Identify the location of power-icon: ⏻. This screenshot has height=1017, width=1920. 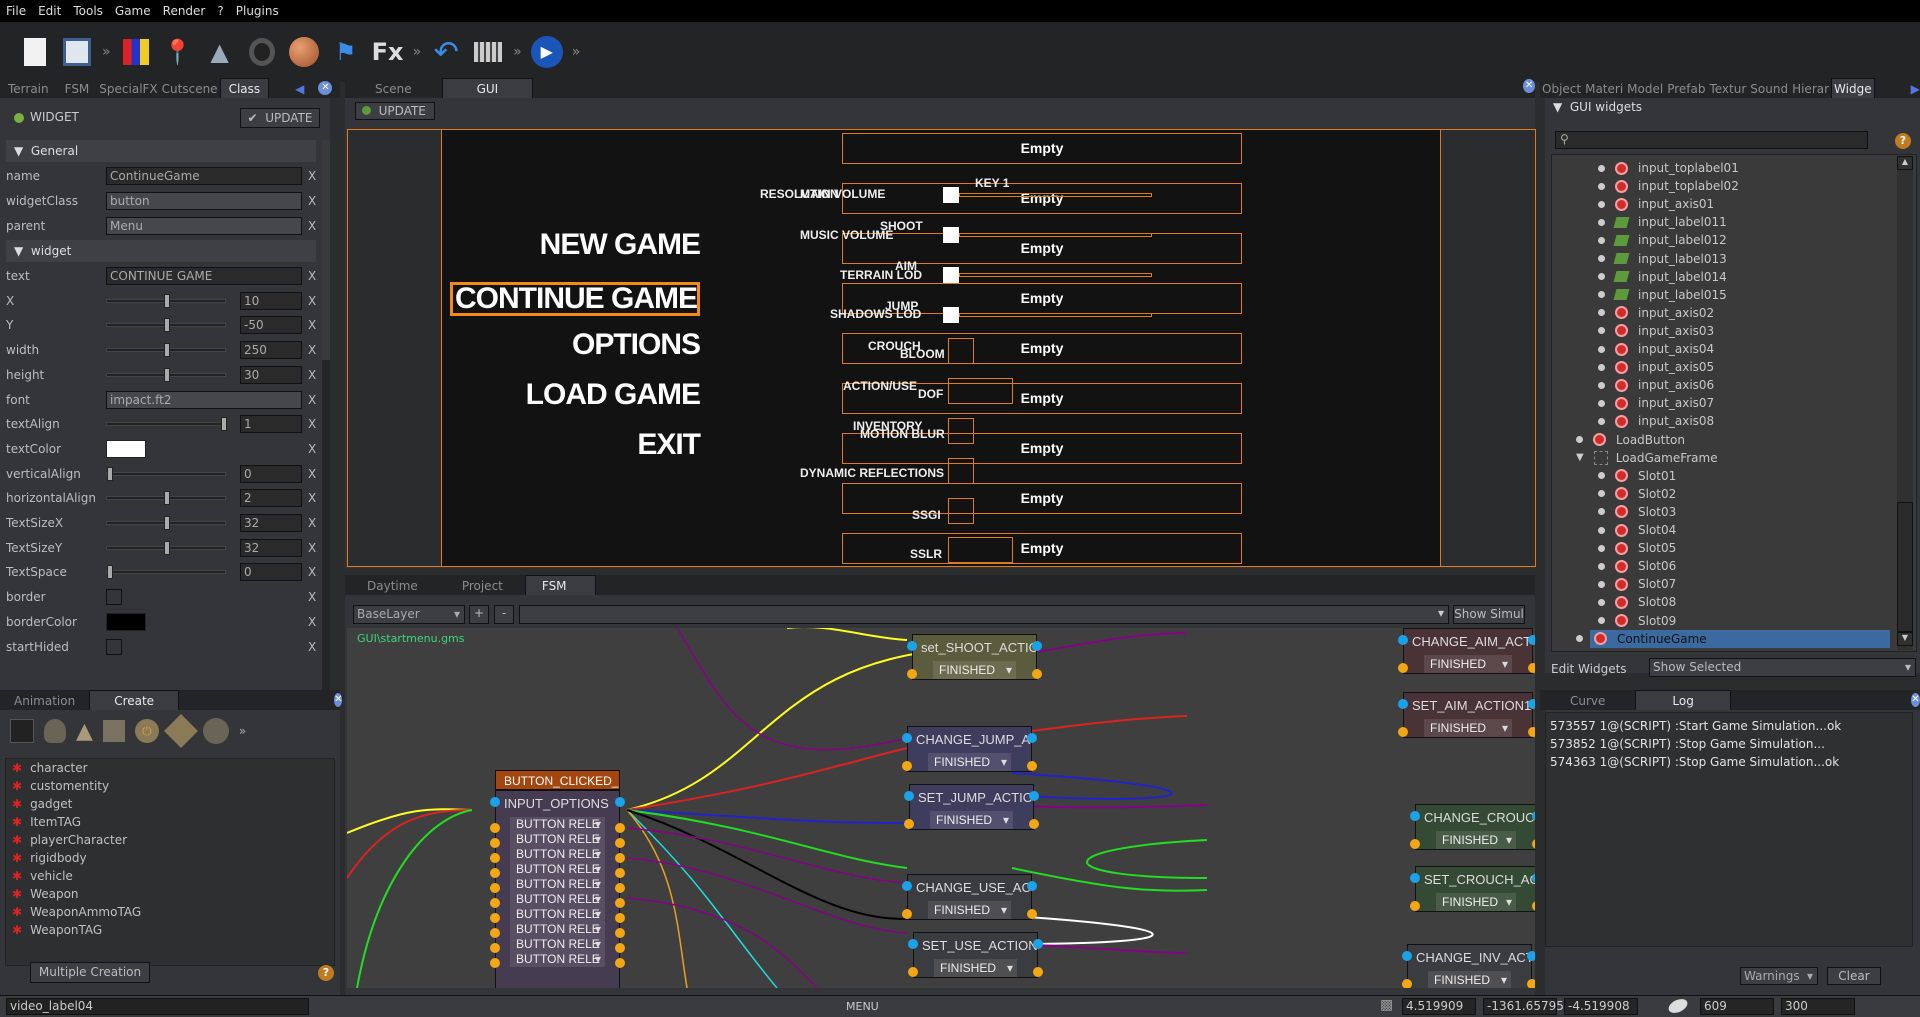
(146, 731).